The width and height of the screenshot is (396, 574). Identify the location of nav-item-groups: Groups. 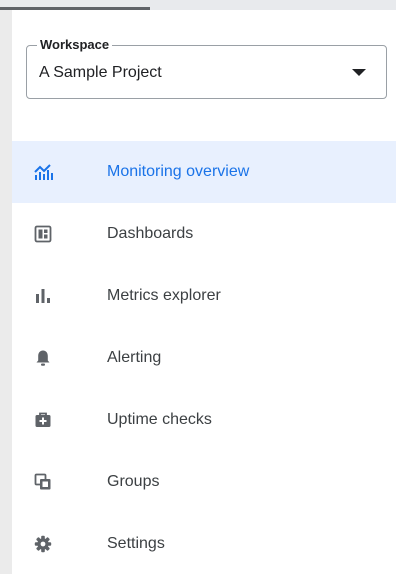
(204, 482).